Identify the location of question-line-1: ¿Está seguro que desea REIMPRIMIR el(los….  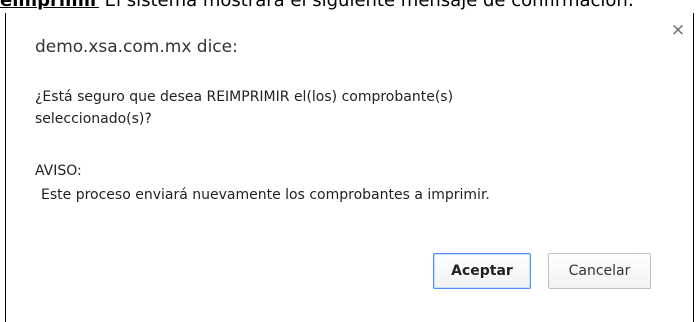
(244, 97).